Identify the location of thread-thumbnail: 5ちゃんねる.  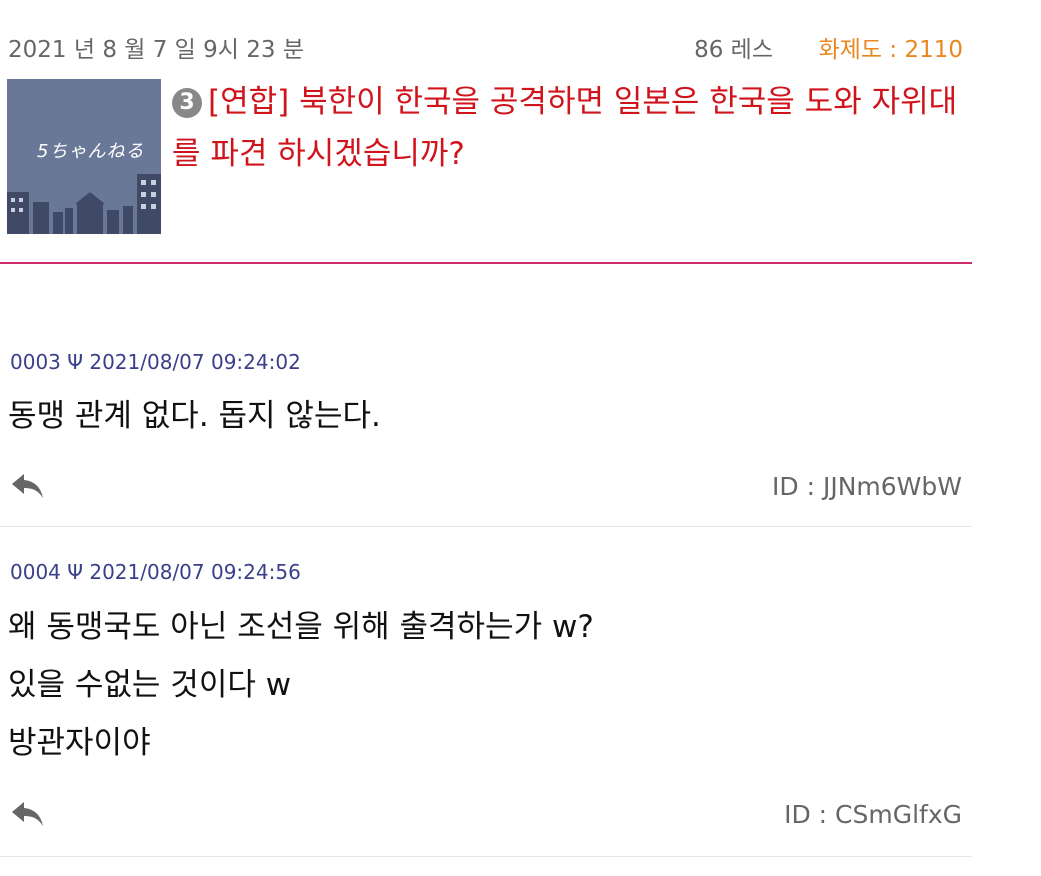
(84, 156).